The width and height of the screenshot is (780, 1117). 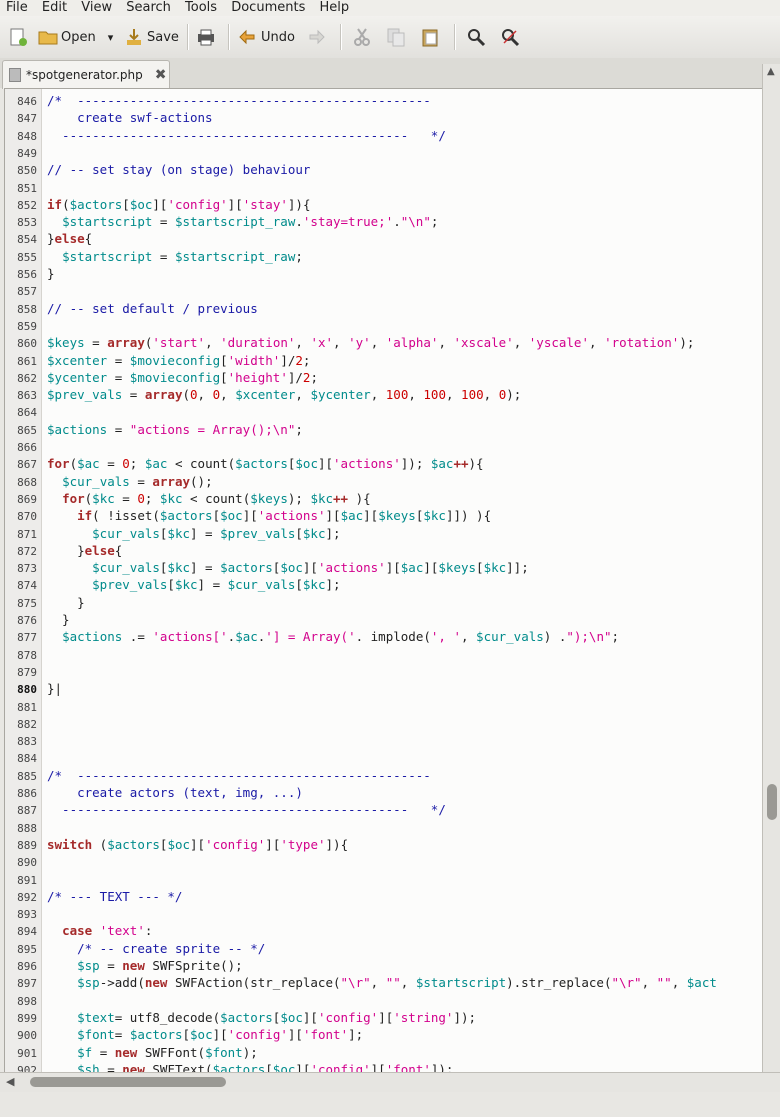 I want to click on clipboard-icon, so click(x=430, y=38).